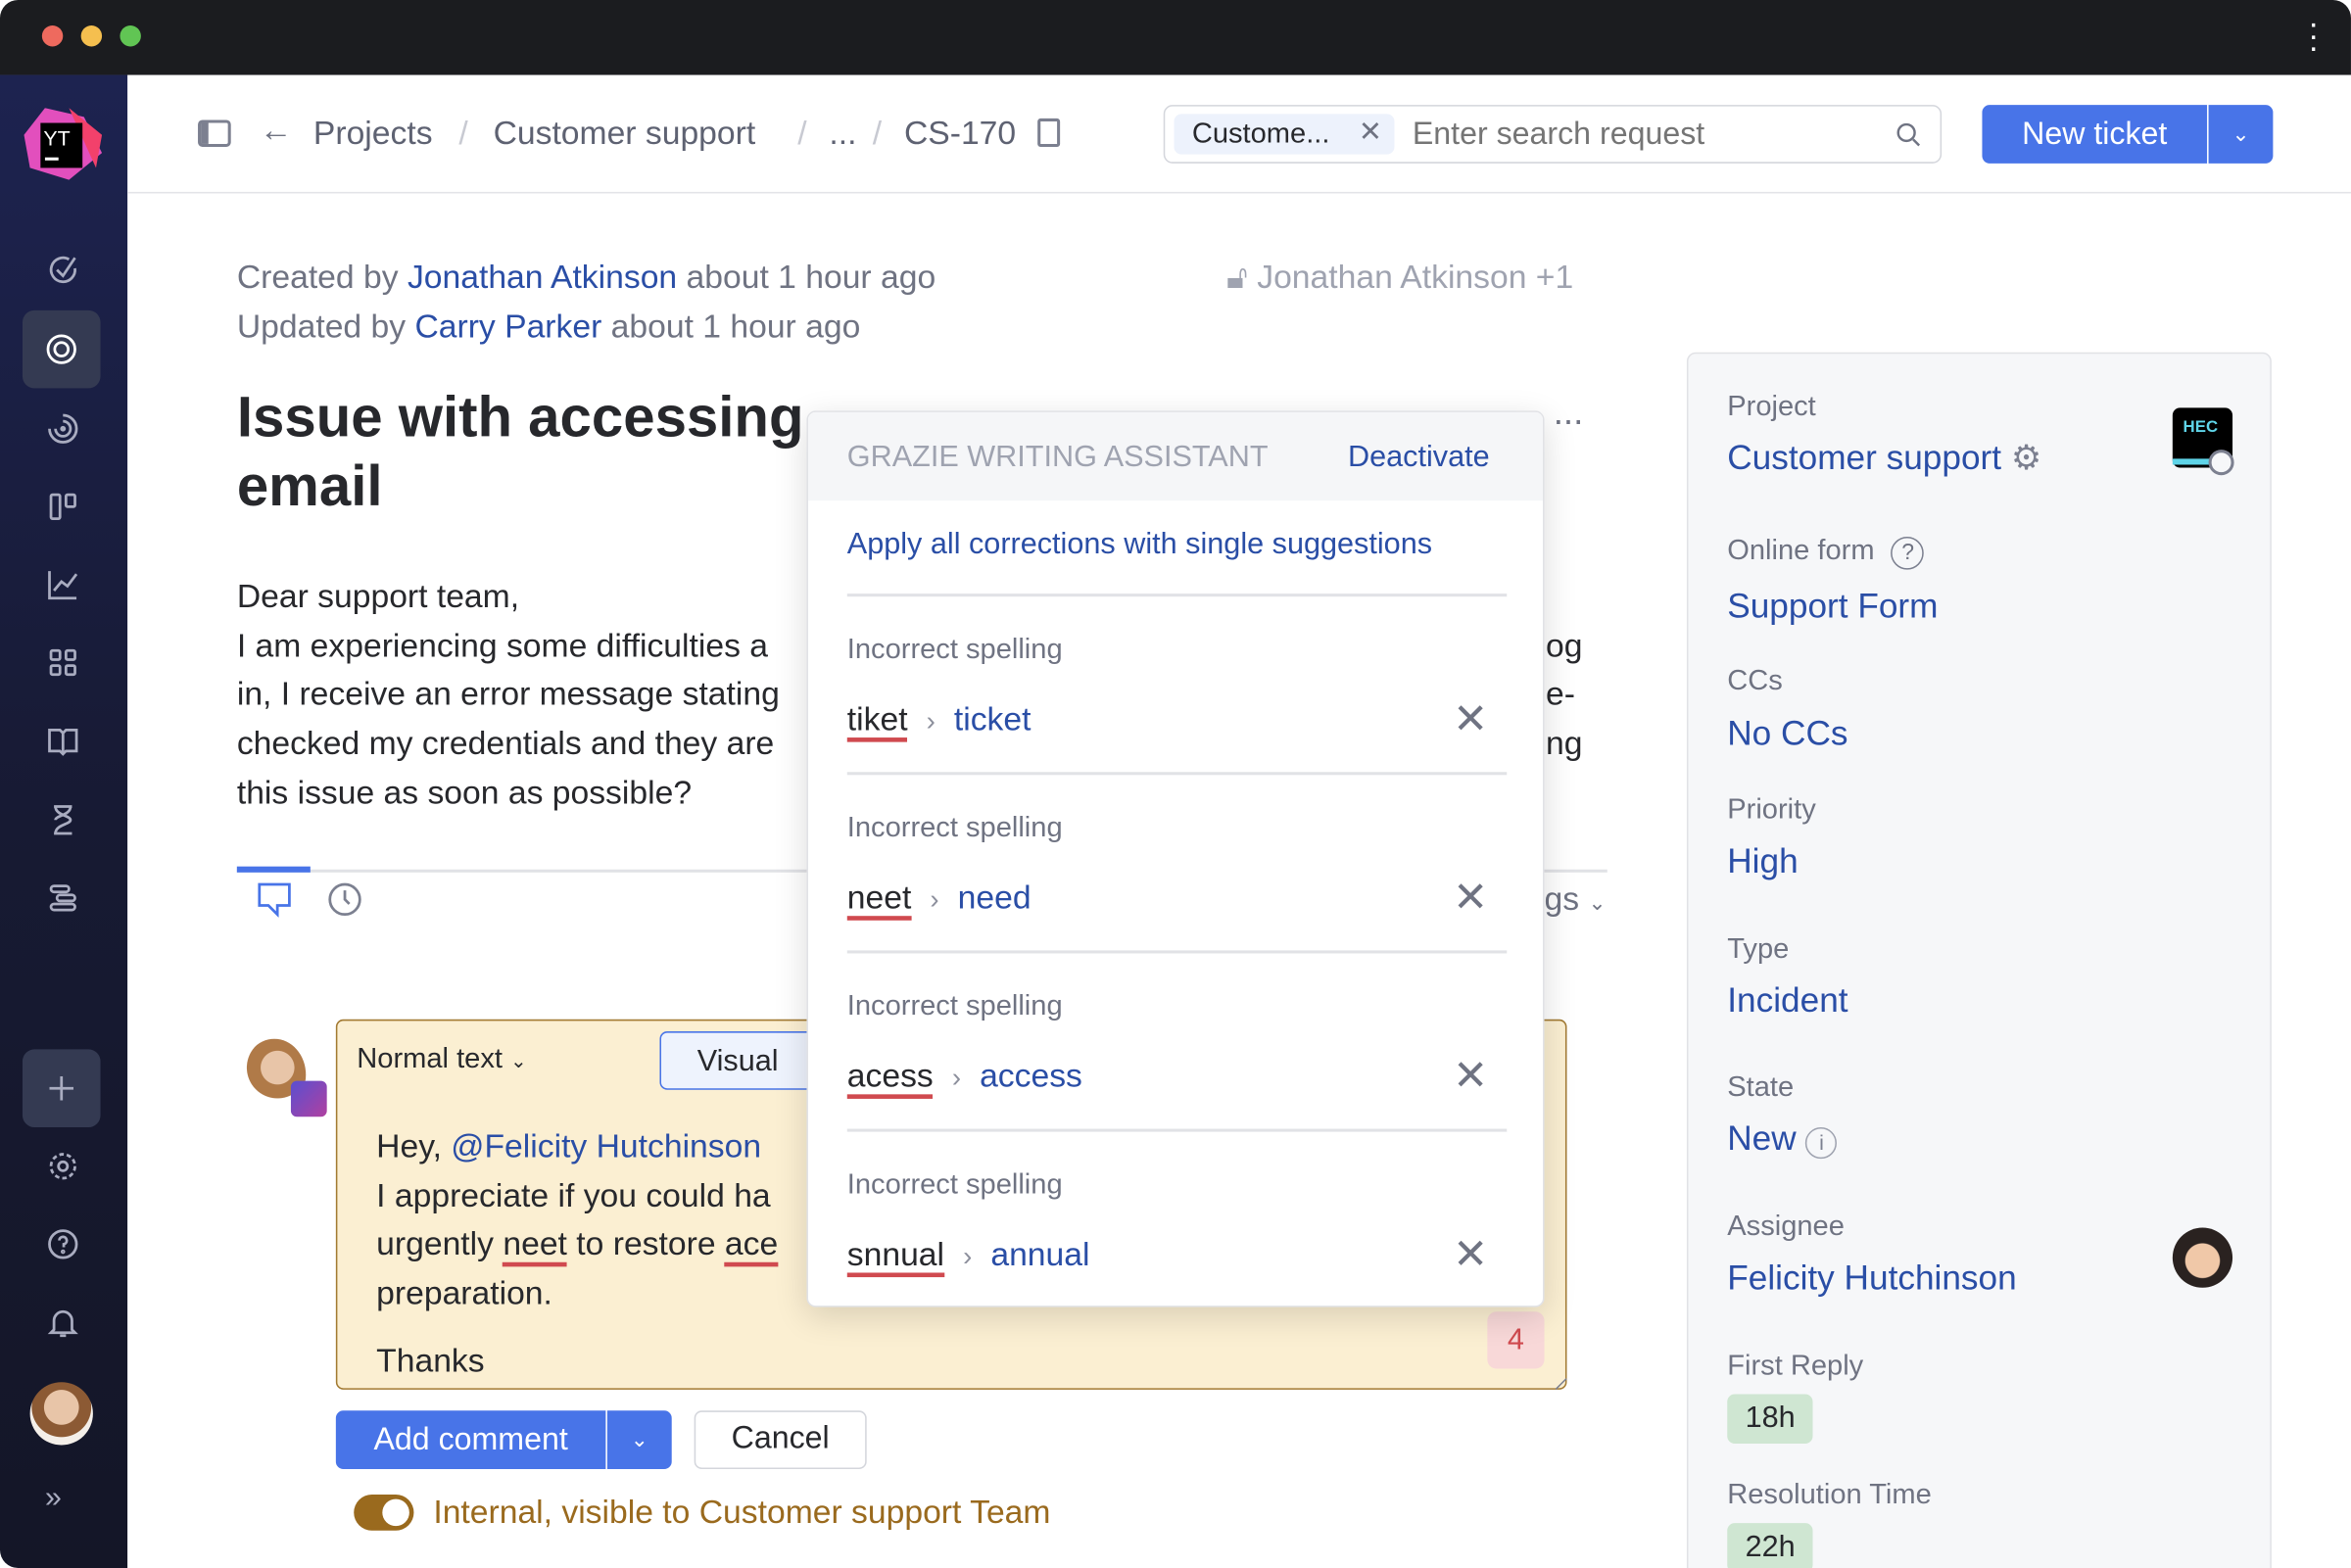  Describe the element at coordinates (1049, 133) in the screenshot. I see `copy-id-icon` at that location.